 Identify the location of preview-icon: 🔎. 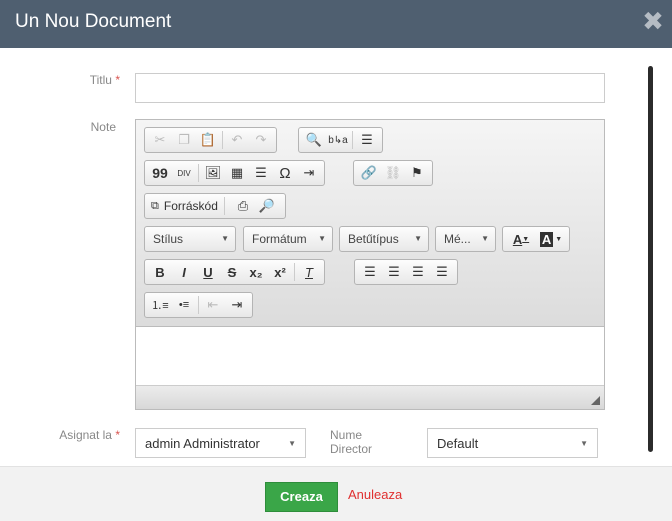
(267, 206).